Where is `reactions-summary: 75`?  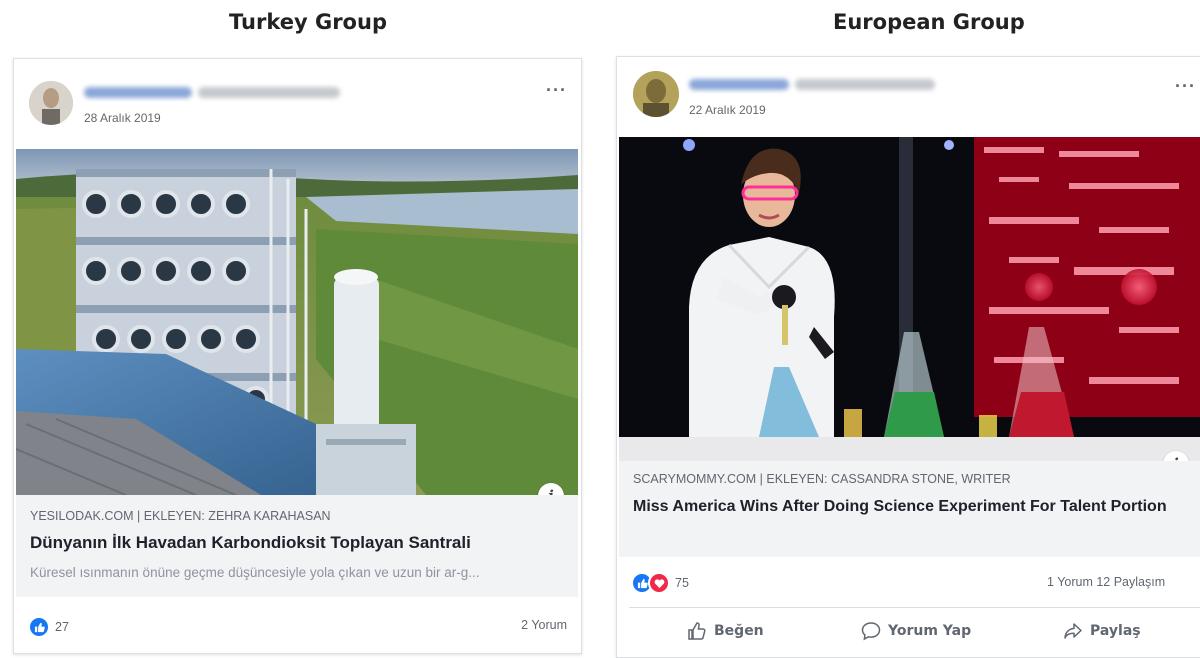
reactions-summary: 75 is located at coordinates (660, 583).